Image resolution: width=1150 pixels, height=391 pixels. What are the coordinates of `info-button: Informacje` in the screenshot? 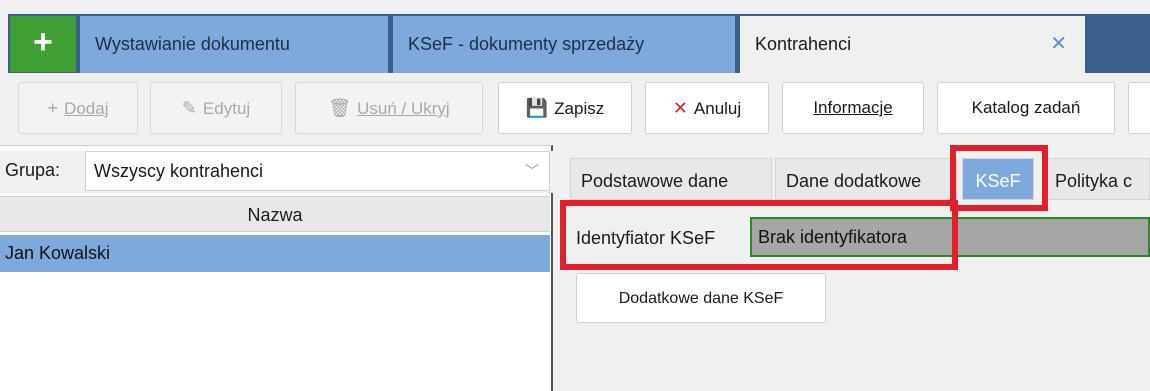 It's located at (853, 108).